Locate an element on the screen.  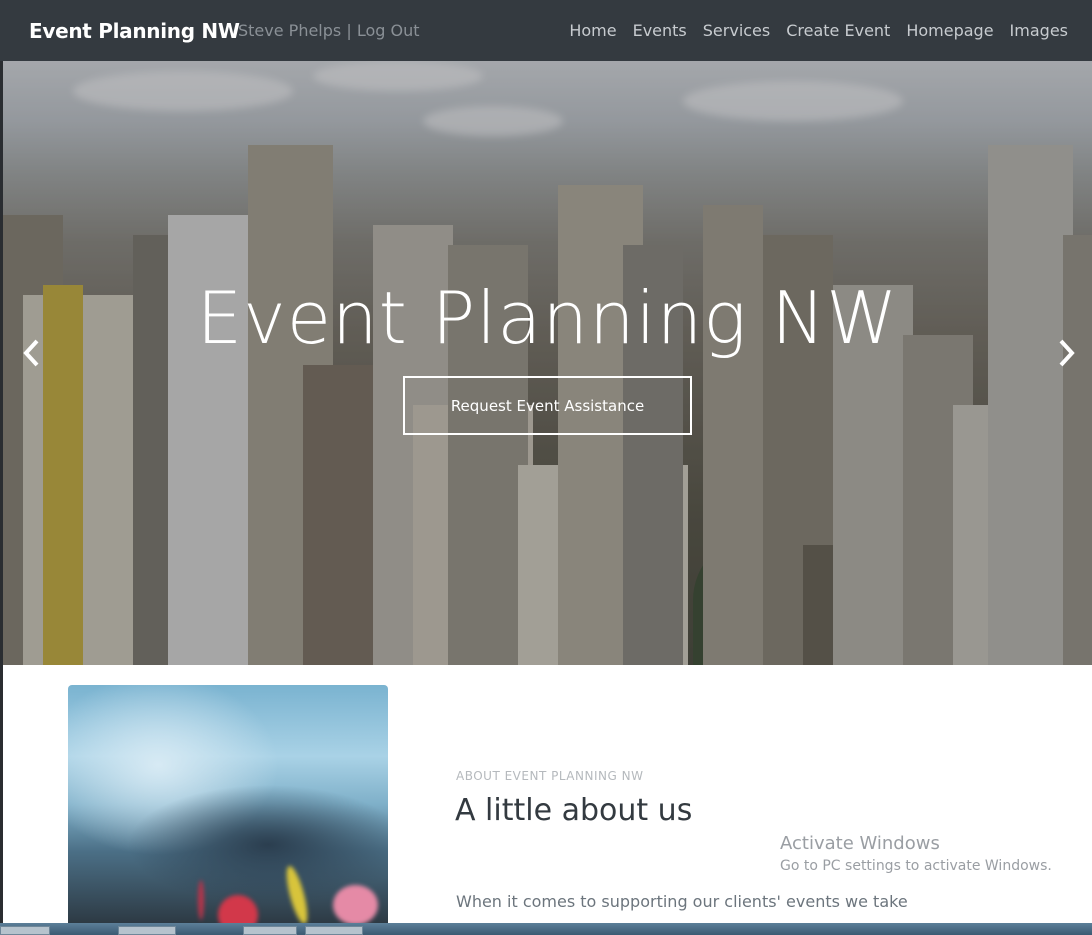
hero-title: Event Planning NW is located at coordinates (547, 318).